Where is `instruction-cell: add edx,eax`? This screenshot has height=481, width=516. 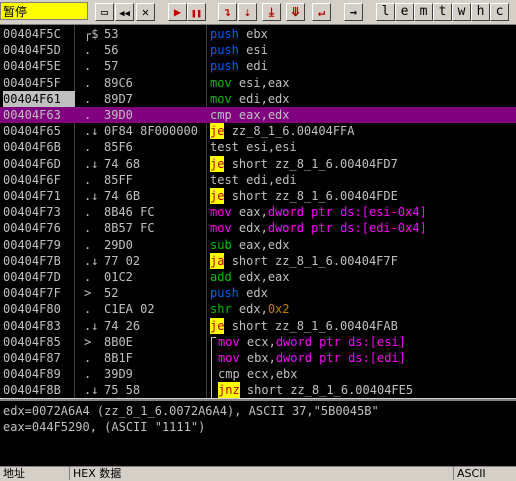 instruction-cell: add edx,eax is located at coordinates (250, 277).